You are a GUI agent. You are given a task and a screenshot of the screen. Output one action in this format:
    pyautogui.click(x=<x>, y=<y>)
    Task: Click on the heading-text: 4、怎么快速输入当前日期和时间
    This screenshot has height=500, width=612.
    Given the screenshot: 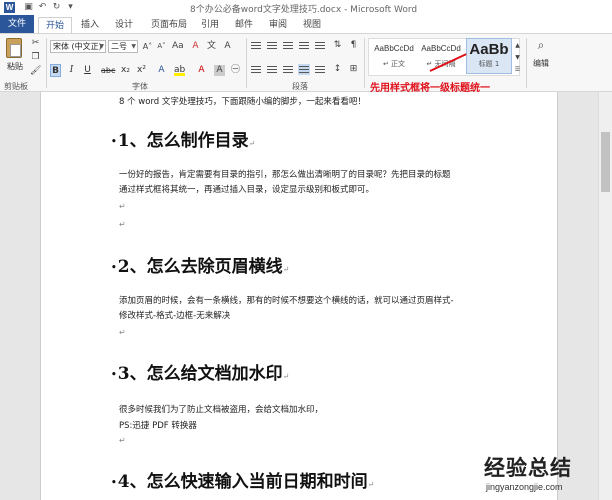 What is the action you would take?
    pyautogui.click(x=242, y=482)
    